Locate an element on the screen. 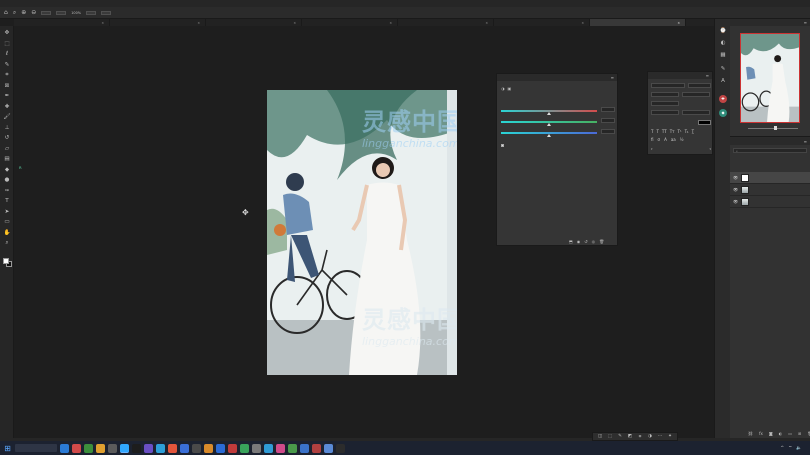  spot-heal-tool-icon: ✚ is located at coordinates (7, 107).